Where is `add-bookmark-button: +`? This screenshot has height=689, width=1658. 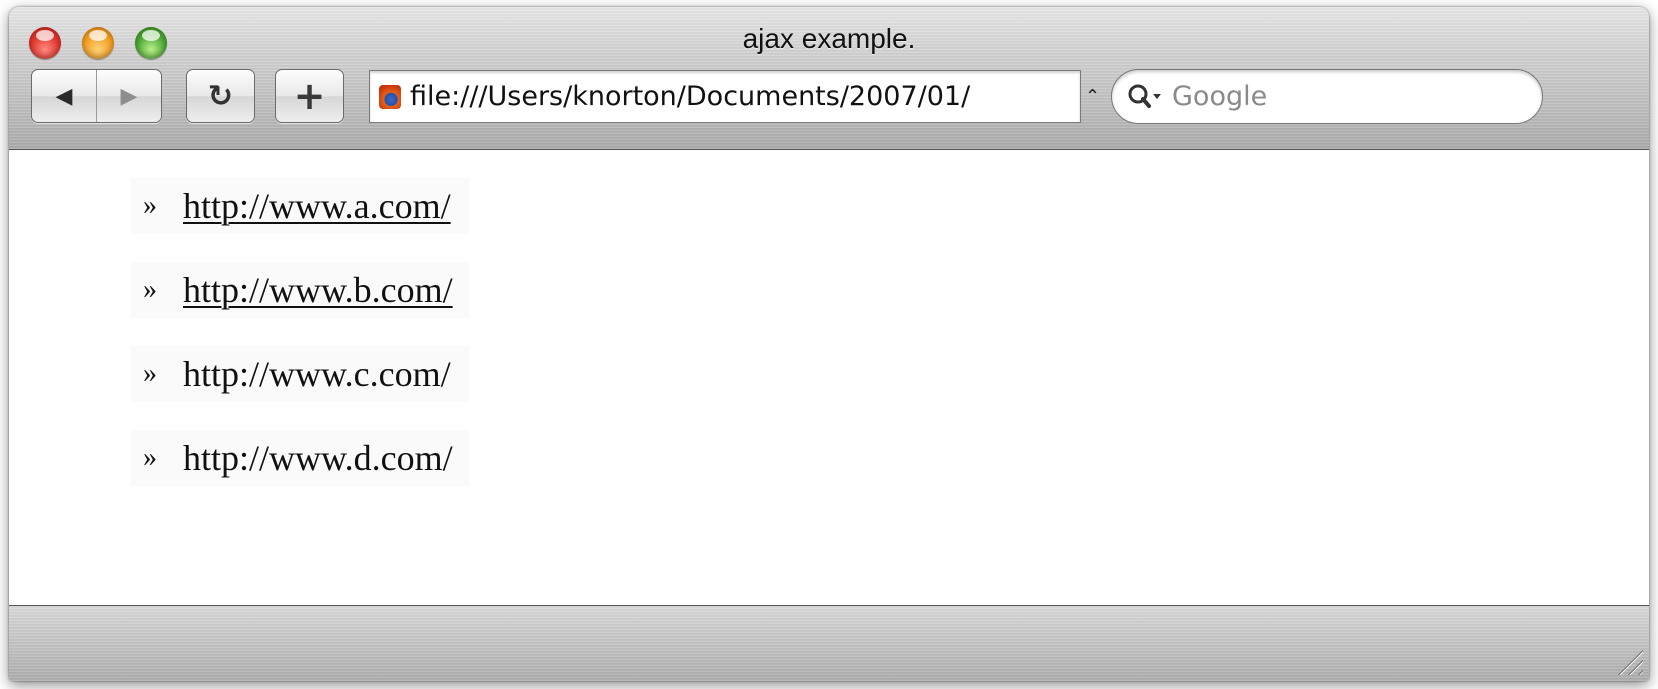
add-bookmark-button: + is located at coordinates (309, 96).